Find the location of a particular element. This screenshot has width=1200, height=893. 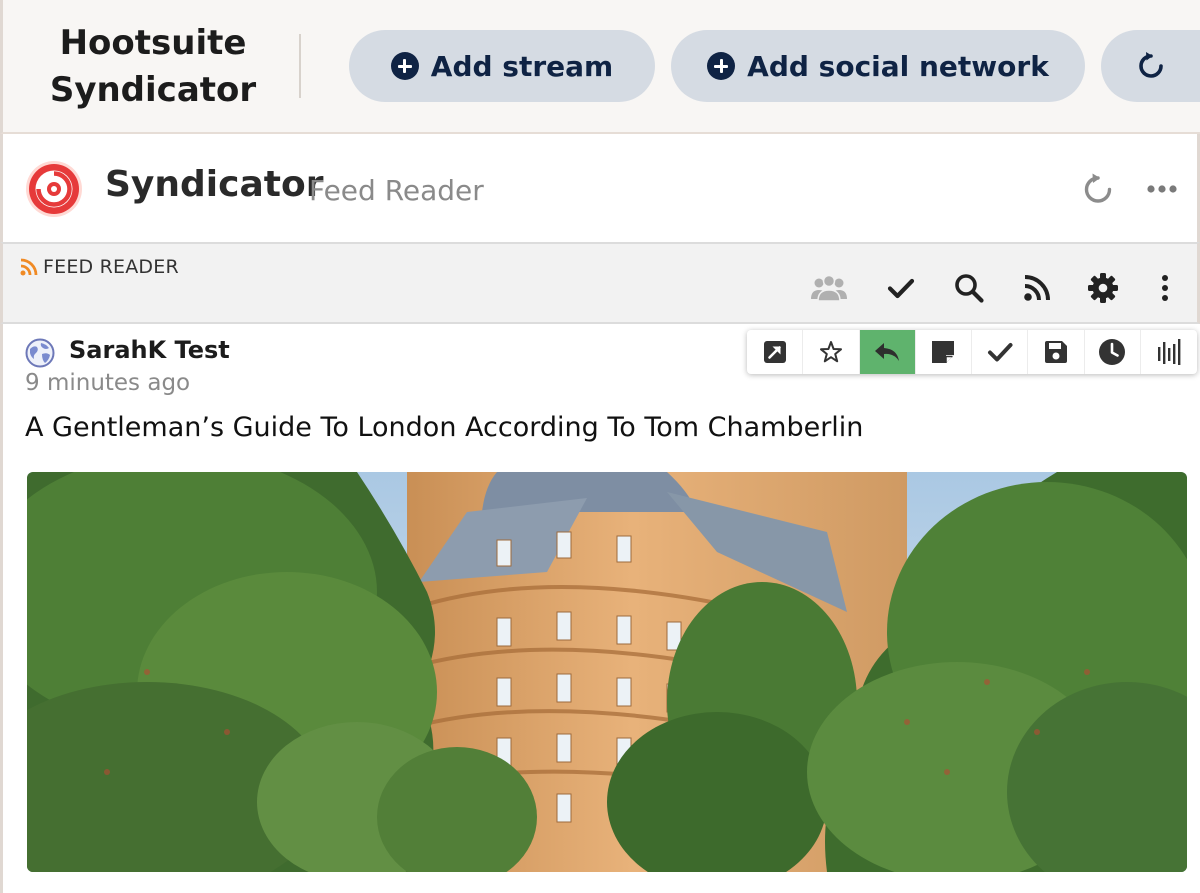

stats-icon is located at coordinates (1169, 352).